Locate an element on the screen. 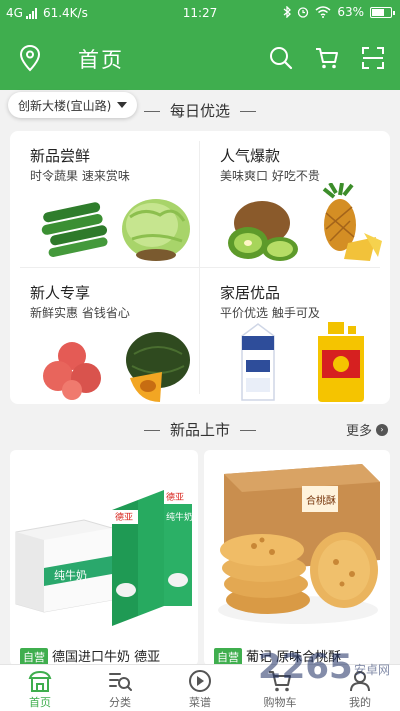 Image resolution: width=400 pixels, height=711 pixels. milk-product-image: 纯牛奶 德亚 德亚 纯牛奶 is located at coordinates (104, 558).